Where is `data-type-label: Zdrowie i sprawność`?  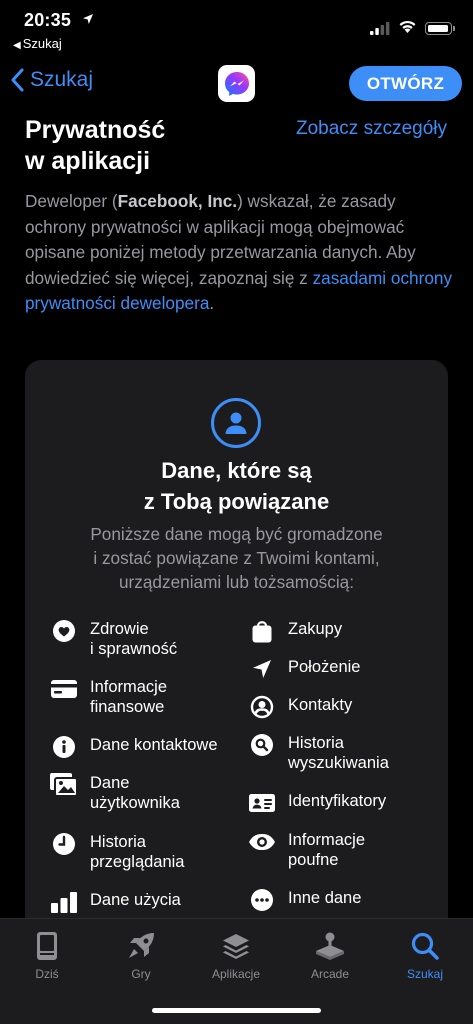
data-type-label: Zdrowie i sprawność is located at coordinates (134, 639).